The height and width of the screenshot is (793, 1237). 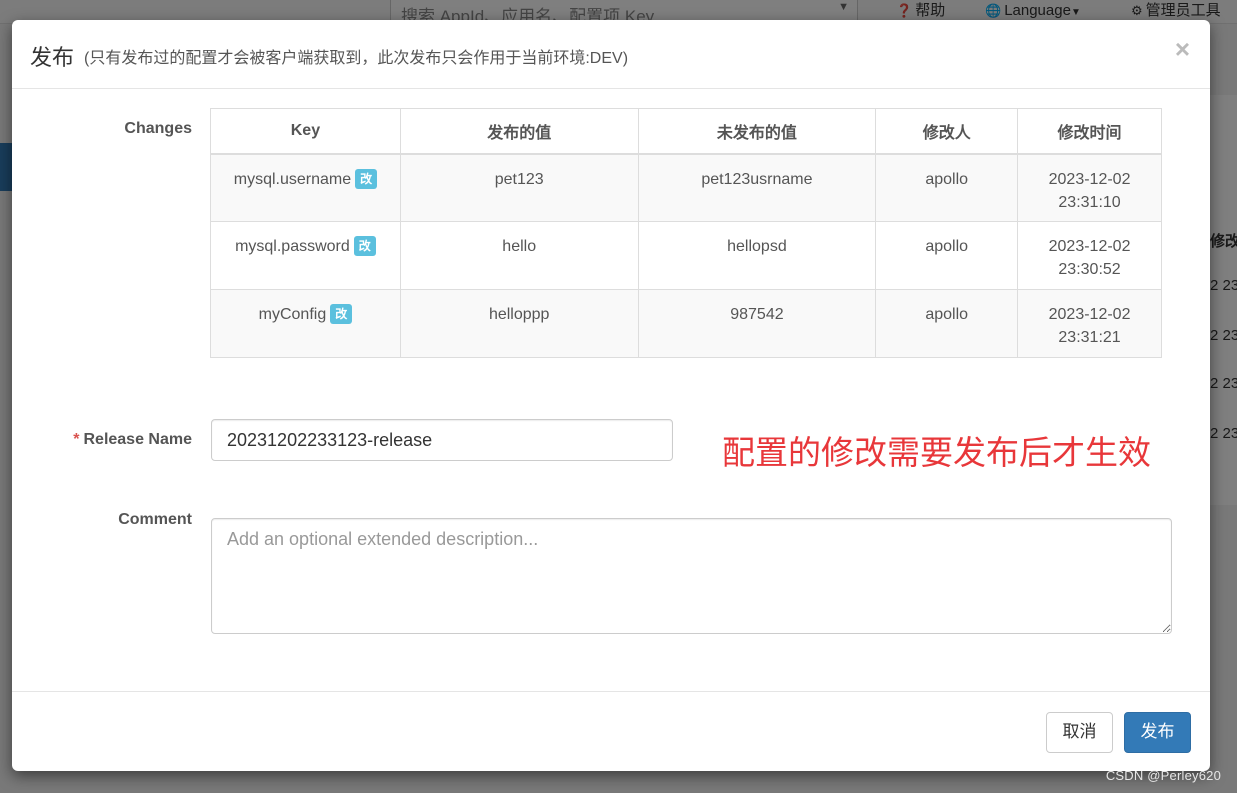 I want to click on cell-unreleased: 987542, so click(x=757, y=323).